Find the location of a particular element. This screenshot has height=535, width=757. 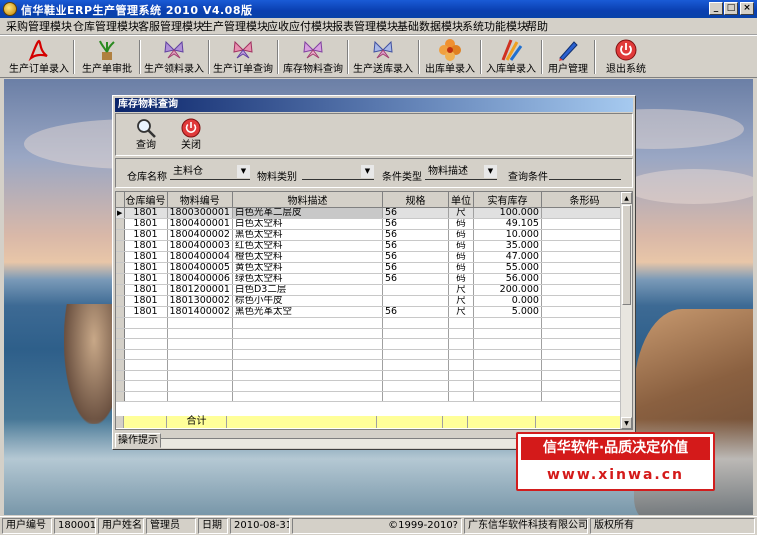

production-delivery-entry-button: 生产送库录入 is located at coordinates (383, 57).